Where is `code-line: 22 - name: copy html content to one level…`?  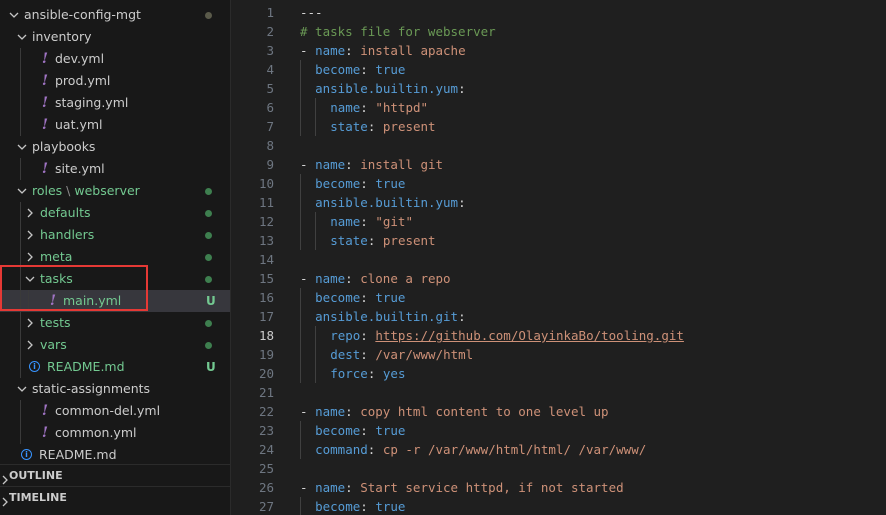
code-line: 22 - name: copy html content to one level… is located at coordinates (558, 411).